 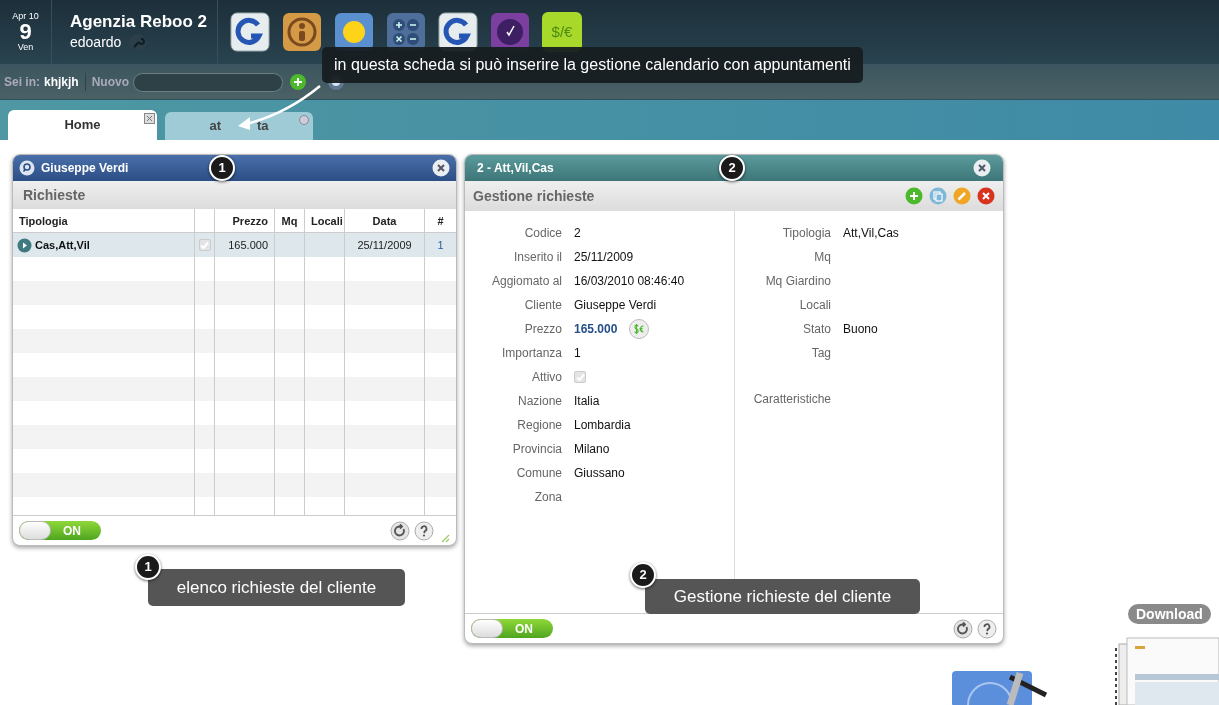 What do you see at coordinates (302, 32) in the screenshot?
I see `contacts-app-button` at bounding box center [302, 32].